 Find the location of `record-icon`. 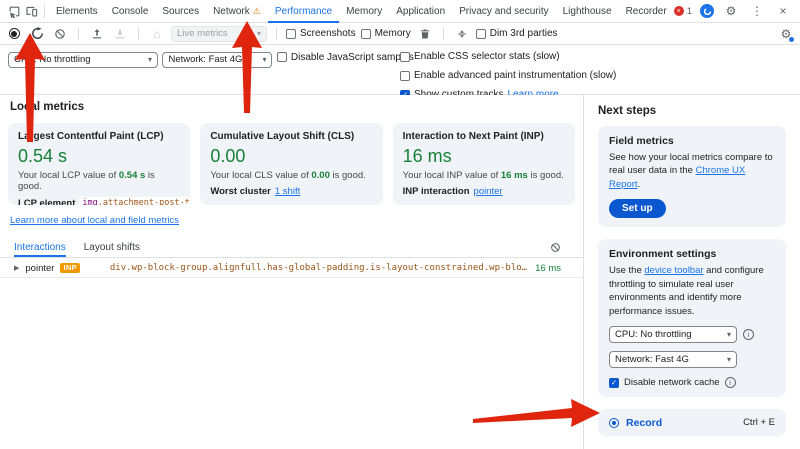

record-icon is located at coordinates (14, 34).